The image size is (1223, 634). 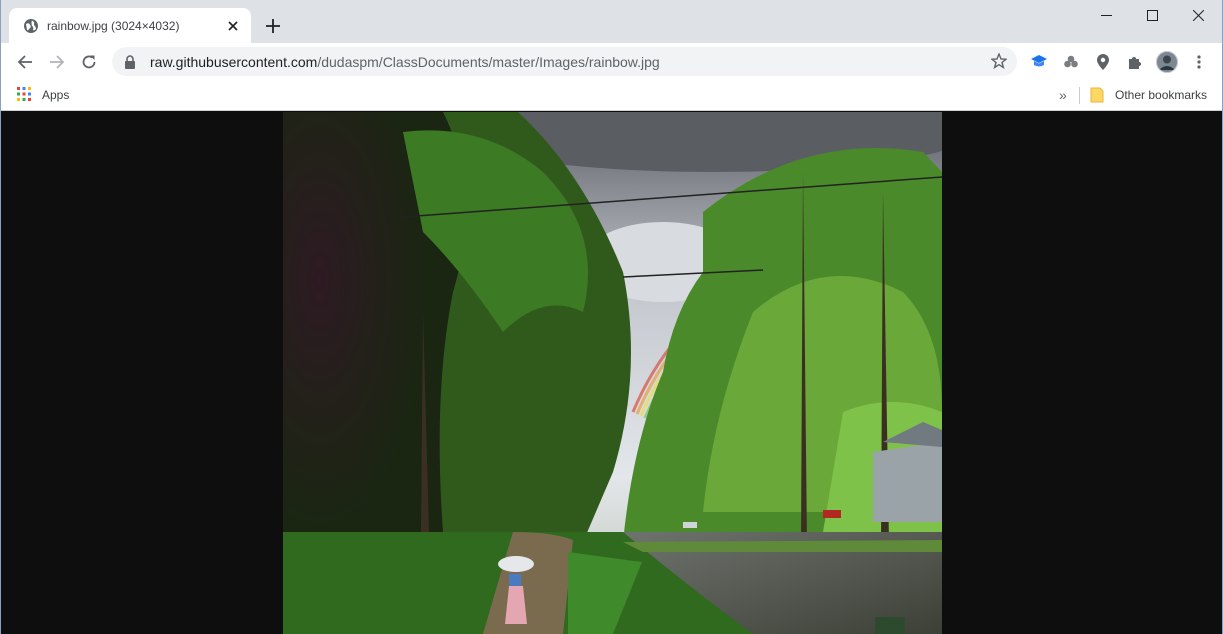 I want to click on divider, so click(x=1079, y=95).